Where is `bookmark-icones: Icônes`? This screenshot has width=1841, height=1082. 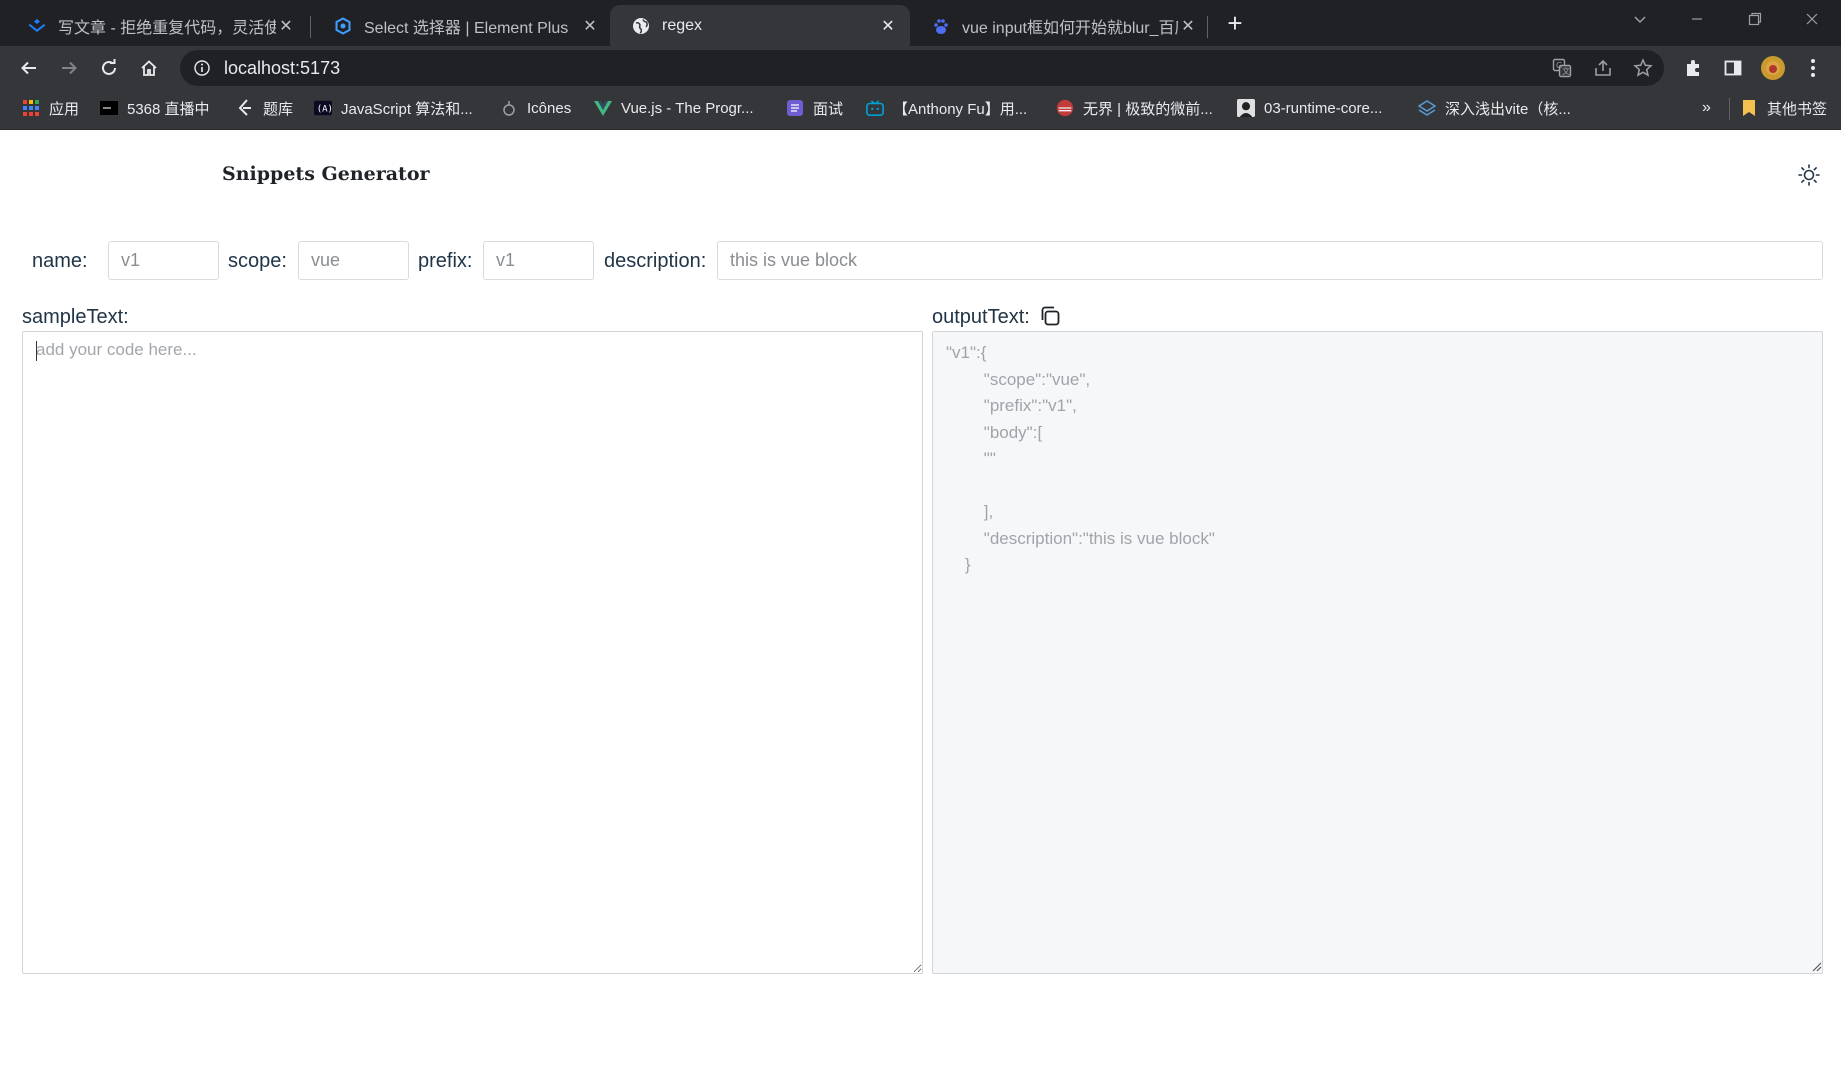
bookmark-icones: Icônes is located at coordinates (535, 108).